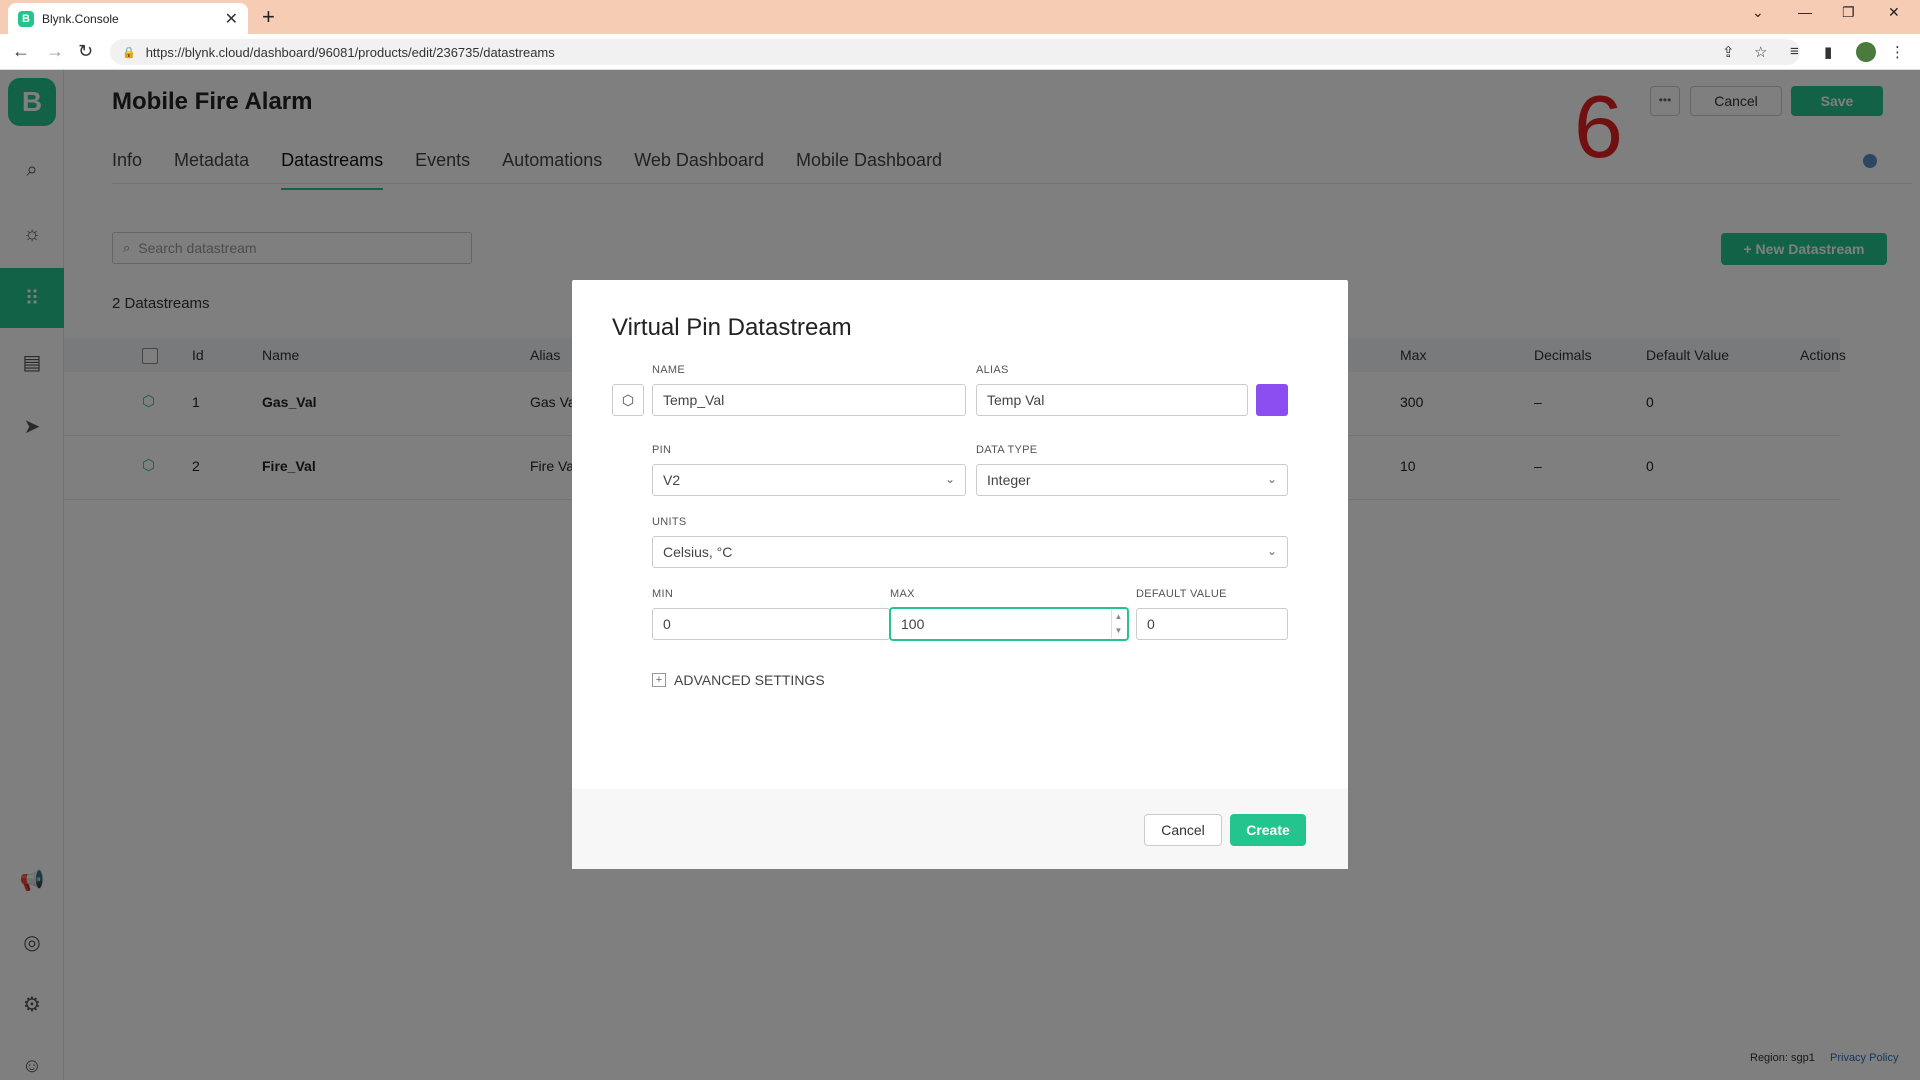 The width and height of the screenshot is (1920, 1080). I want to click on default-value: 0, so click(1151, 624).